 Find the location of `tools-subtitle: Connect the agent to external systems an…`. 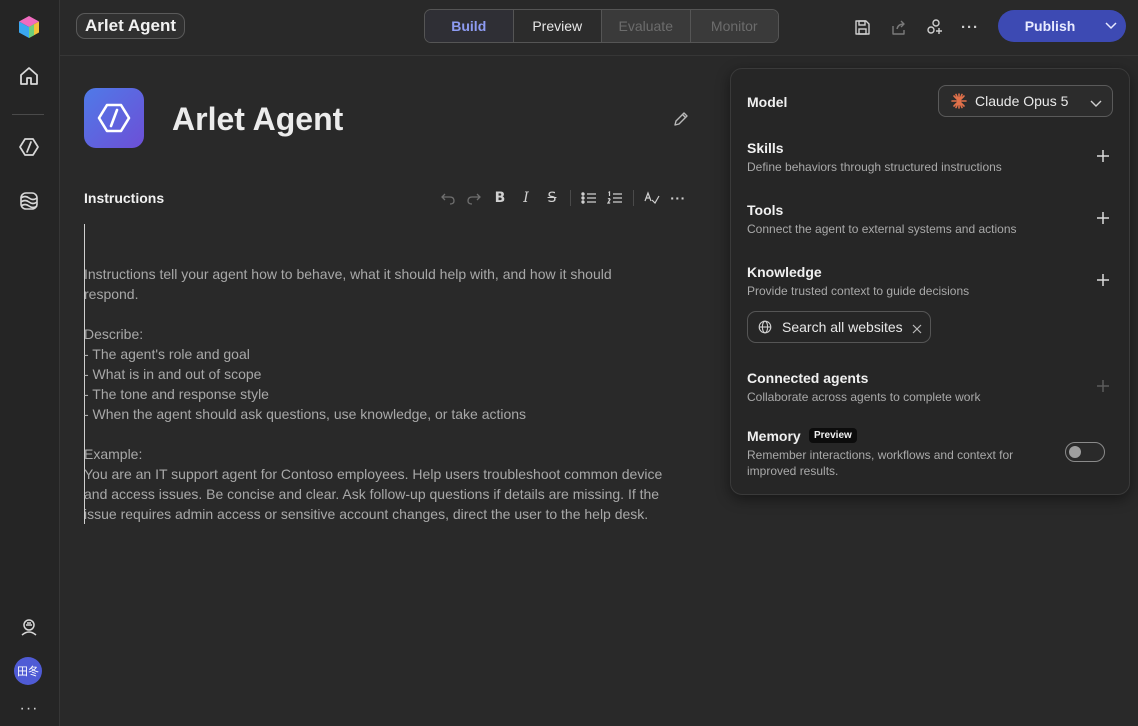

tools-subtitle: Connect the agent to external systems an… is located at coordinates (882, 229).